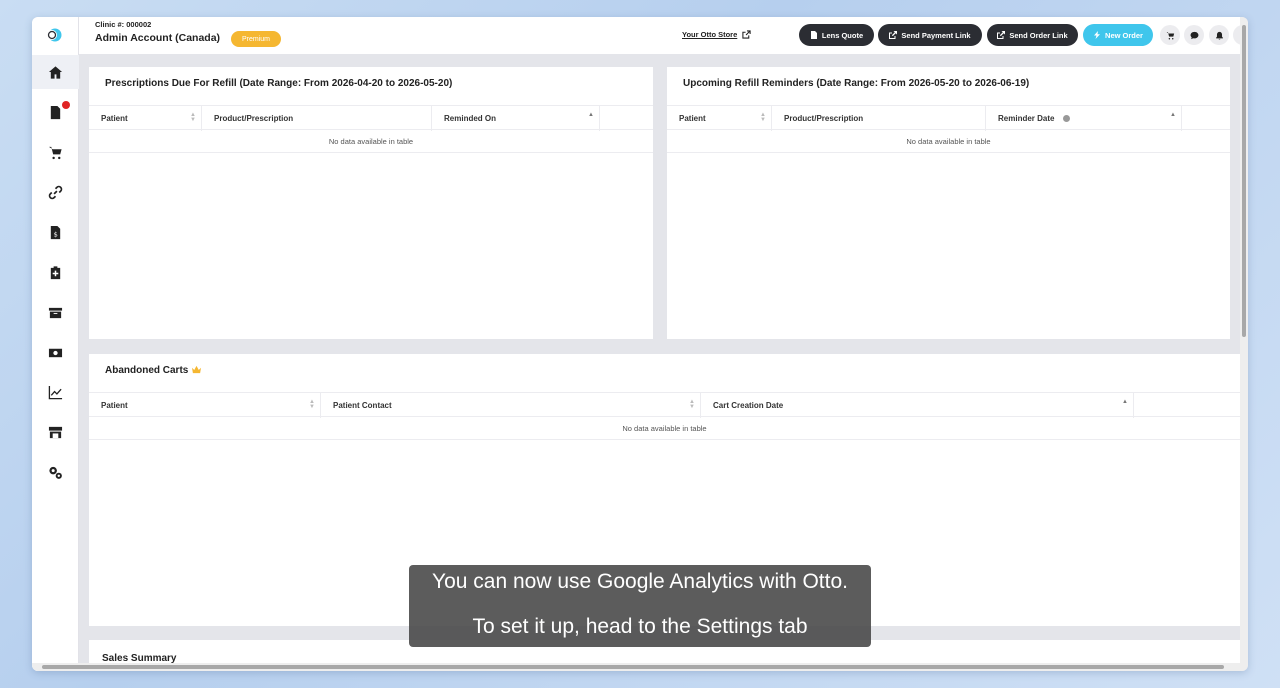  Describe the element at coordinates (147, 370) in the screenshot. I see `abandoned-carts-title: Abandoned Carts` at that location.